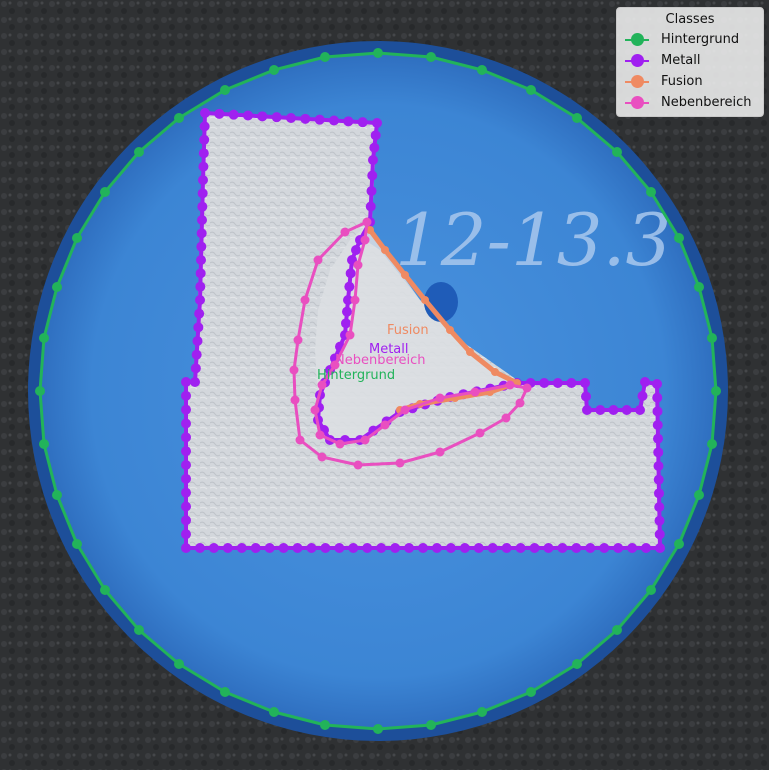 The height and width of the screenshot is (770, 769). Describe the element at coordinates (533, 240) in the screenshot. I see `engraving-text: 12-13.3` at that location.